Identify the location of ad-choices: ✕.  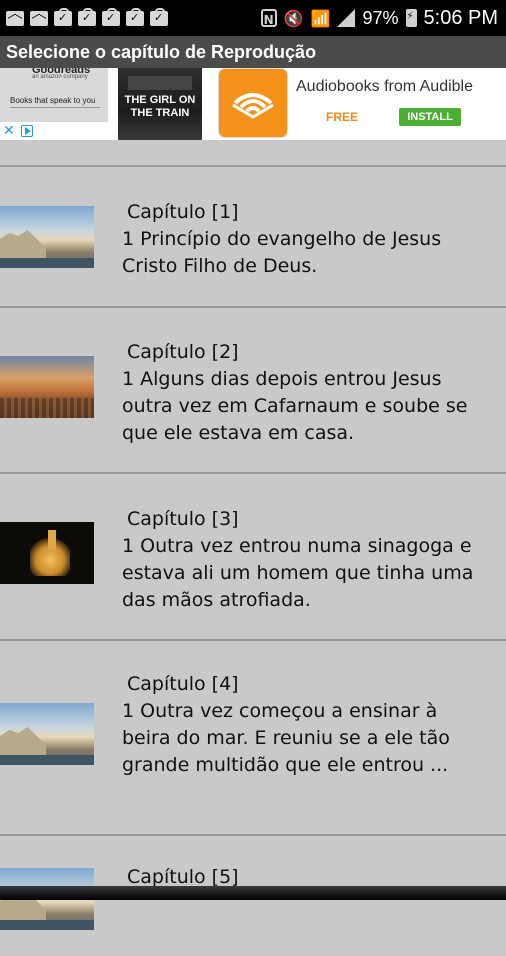
(22, 131).